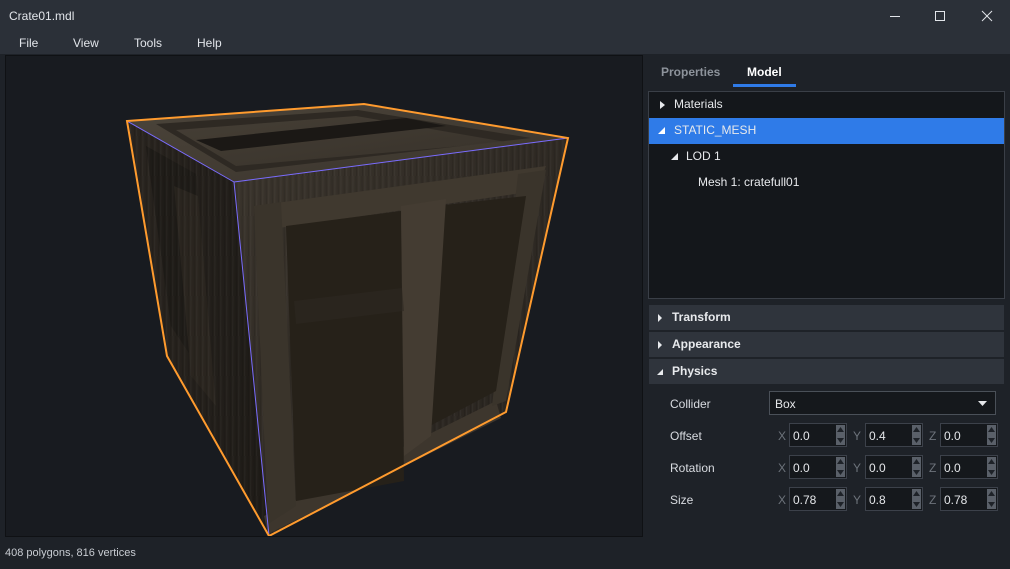 Image resolution: width=1010 pixels, height=569 pixels. I want to click on section-label: Appearance, so click(706, 344).